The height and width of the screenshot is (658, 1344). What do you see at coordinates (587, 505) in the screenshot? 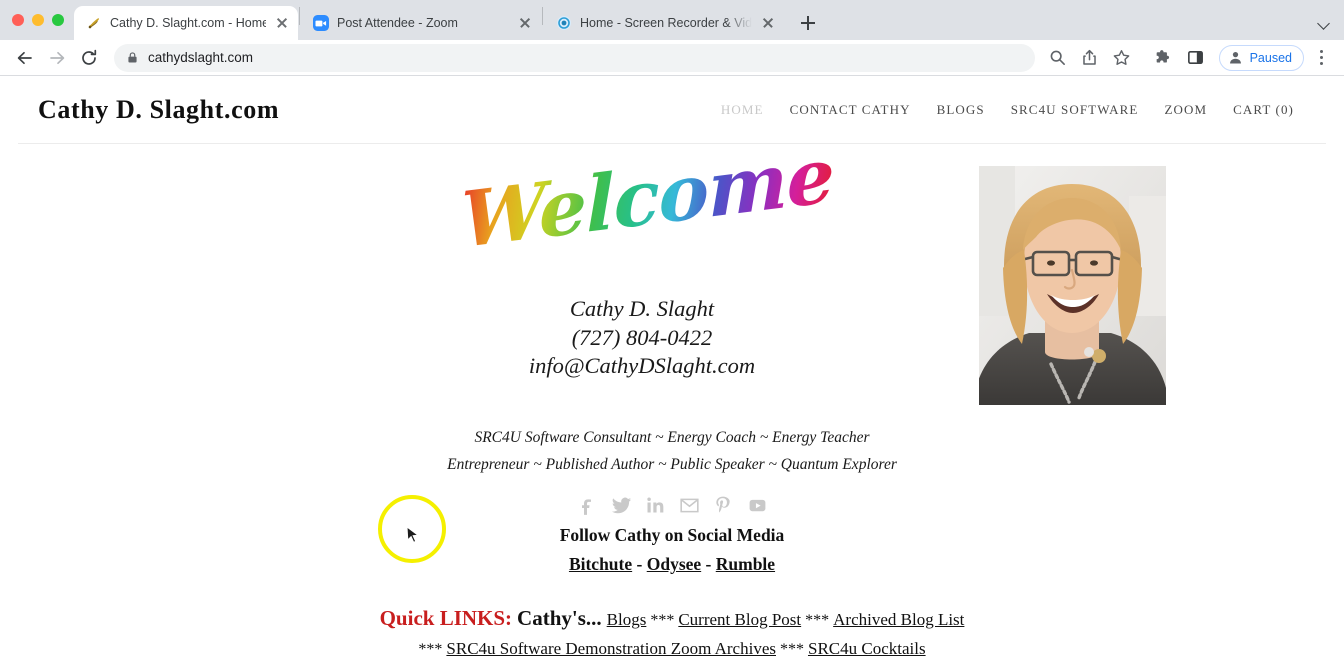
I see `facebook-icon` at bounding box center [587, 505].